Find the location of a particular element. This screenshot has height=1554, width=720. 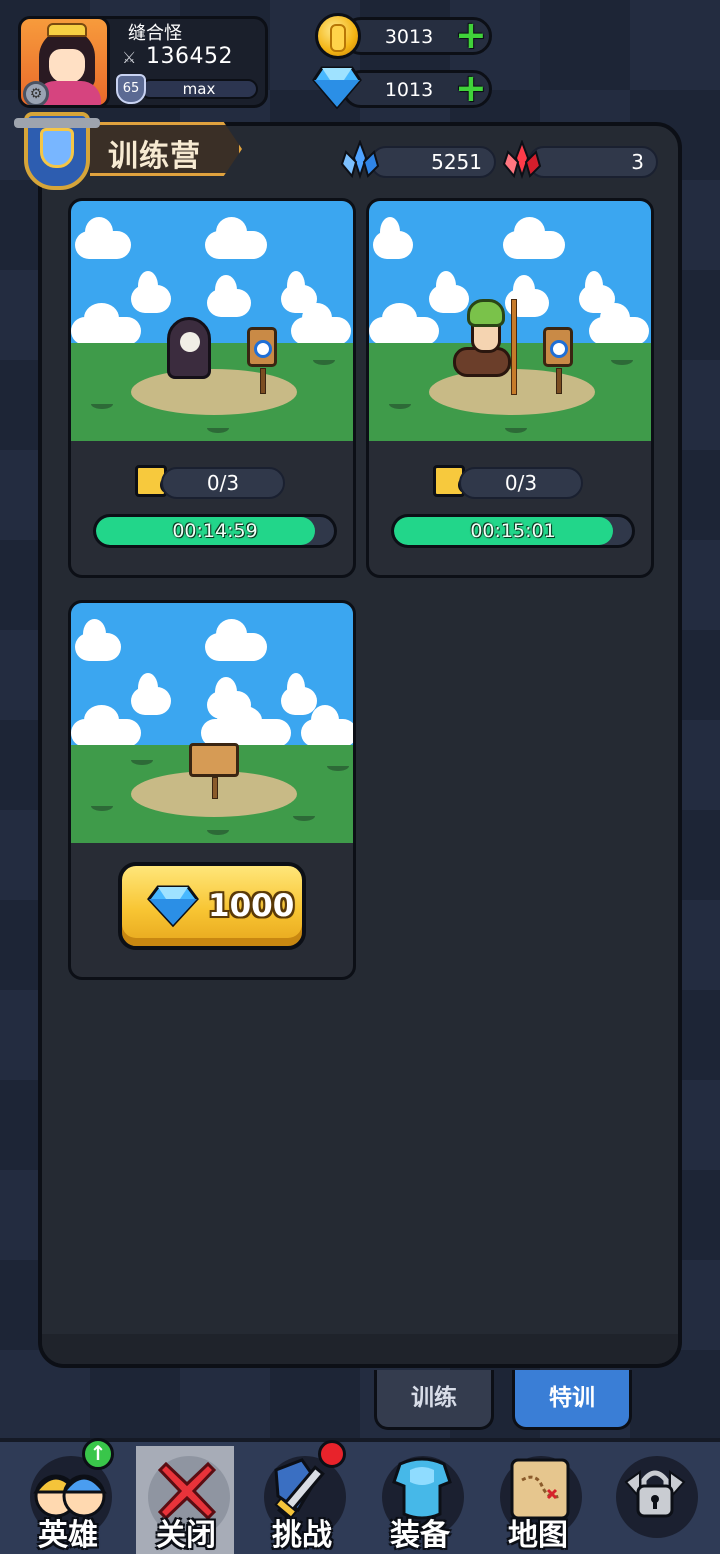

nav-locked is located at coordinates (654, 1496).